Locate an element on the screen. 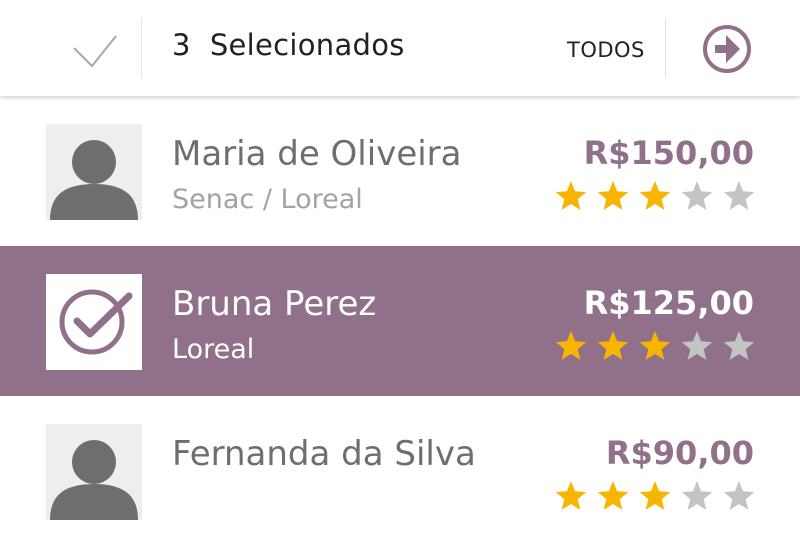 Image resolution: width=800 pixels, height=546 pixels. price-label: R$150,00 is located at coordinates (668, 153).